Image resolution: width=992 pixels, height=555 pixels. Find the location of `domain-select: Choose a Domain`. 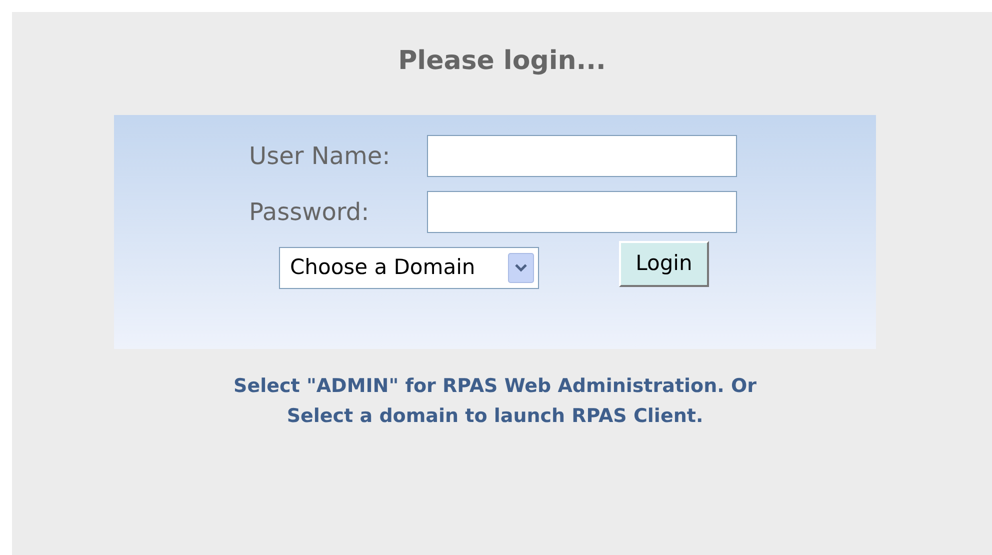

domain-select: Choose a Domain is located at coordinates (409, 268).